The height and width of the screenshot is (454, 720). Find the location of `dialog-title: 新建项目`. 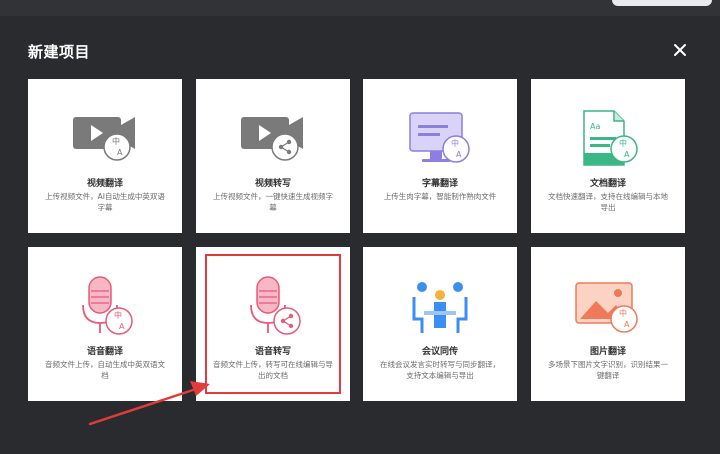

dialog-title: 新建项目 is located at coordinates (59, 52).